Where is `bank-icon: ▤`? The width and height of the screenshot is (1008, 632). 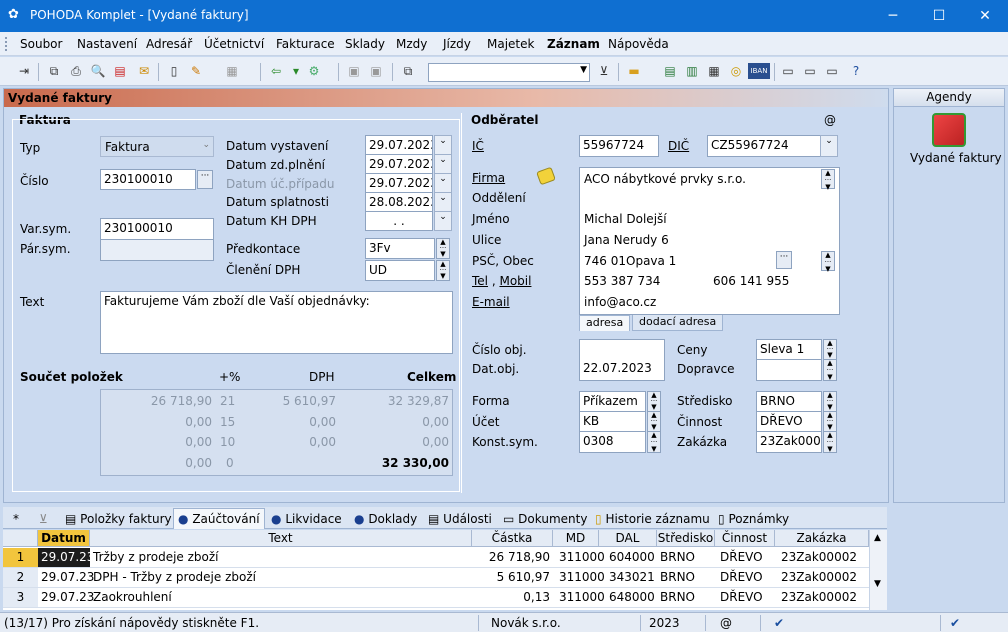
bank-icon: ▤ is located at coordinates (670, 71).